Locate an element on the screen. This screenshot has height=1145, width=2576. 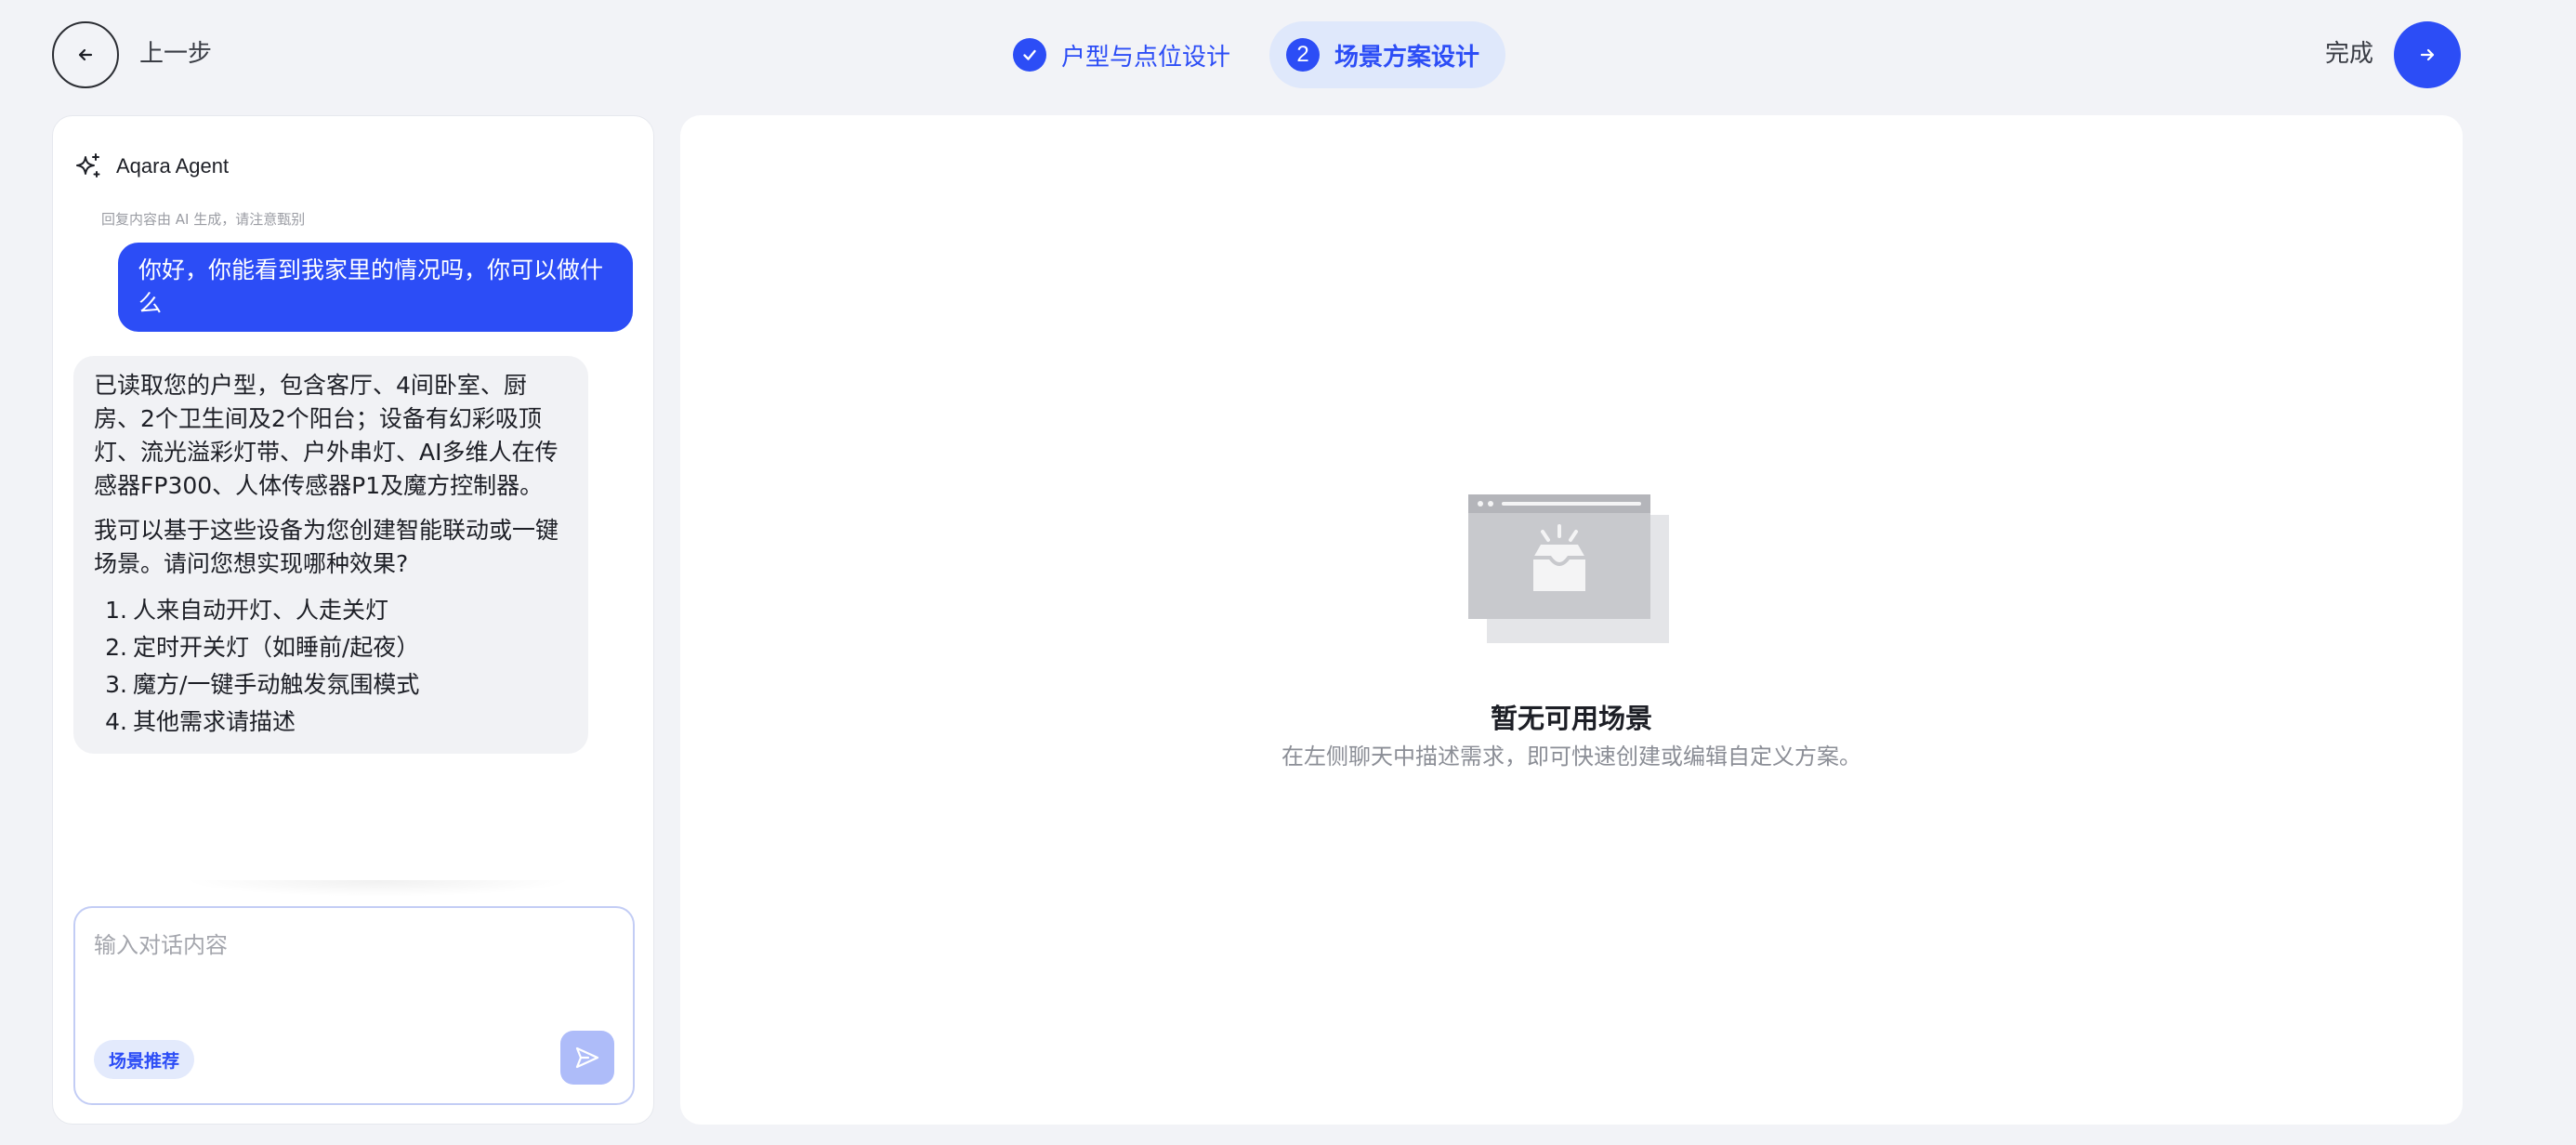
scroll-fade is located at coordinates (378, 888).